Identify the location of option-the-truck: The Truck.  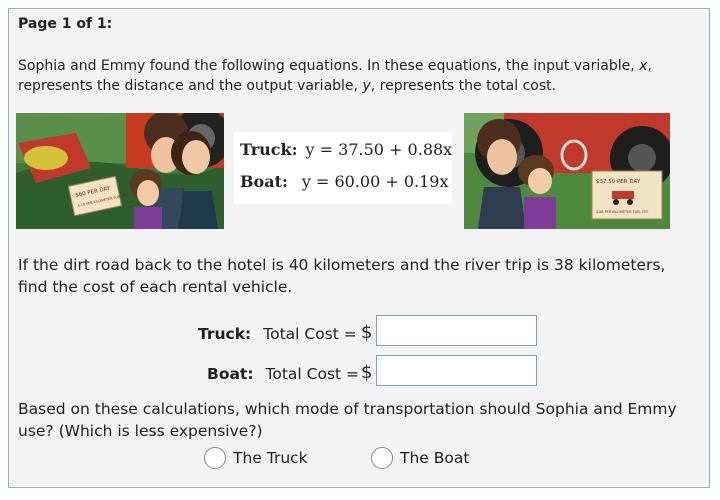
(256, 458).